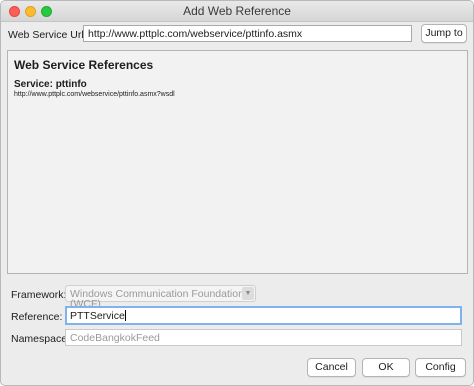 The width and height of the screenshot is (474, 386). What do you see at coordinates (50, 84) in the screenshot?
I see `service-name: Service: pttinfo` at bounding box center [50, 84].